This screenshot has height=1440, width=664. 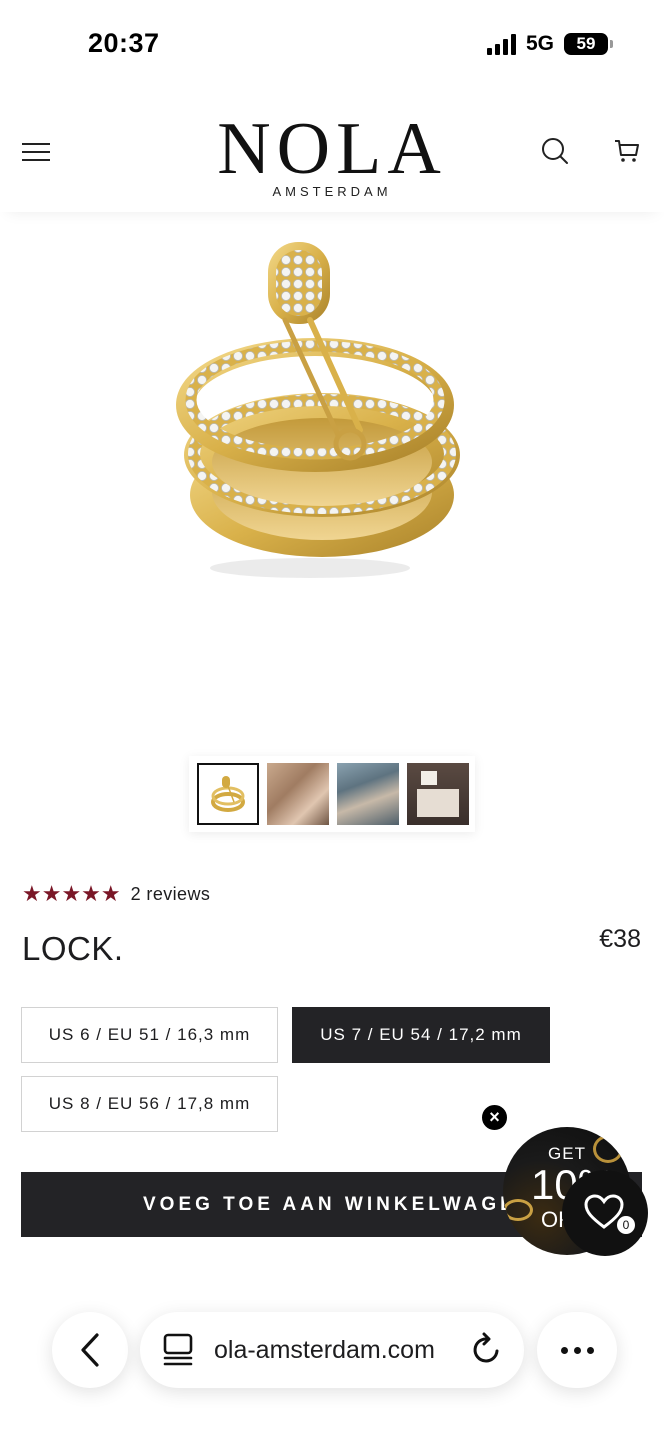 I want to click on size-option-us7: US 7 / EU 54 / 17,2 mm, so click(x=421, y=1035).